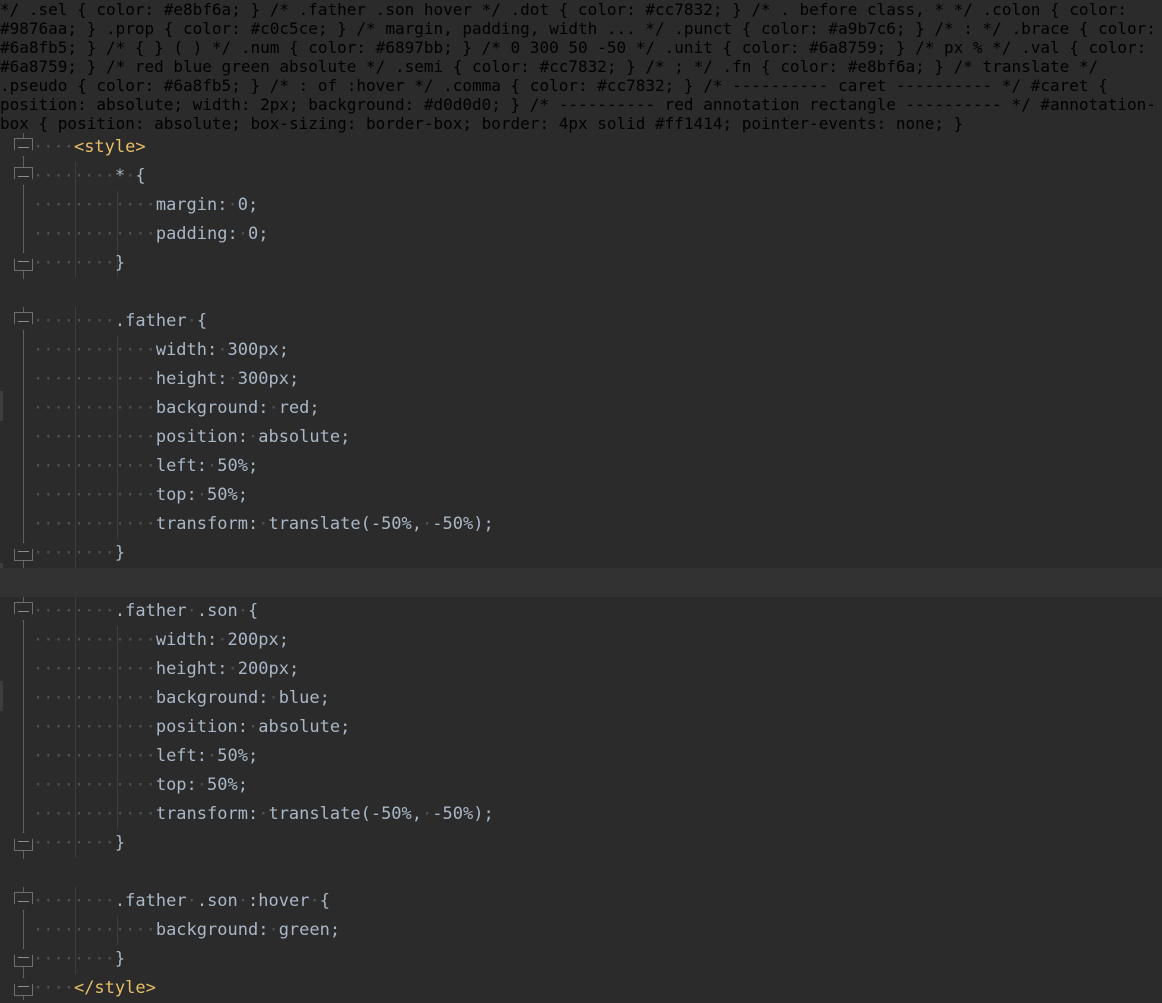 The height and width of the screenshot is (1003, 1162). I want to click on code-text: ········.father·.son·:hover·{, so click(181, 901).